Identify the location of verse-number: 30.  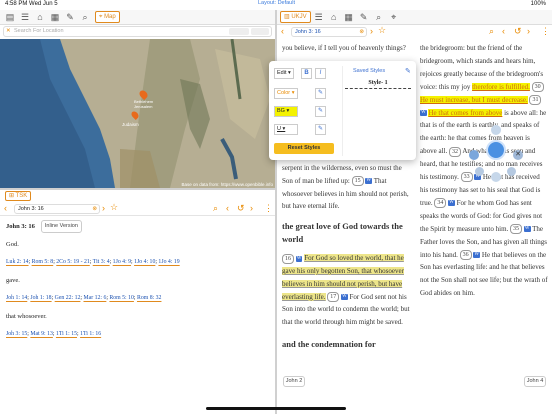
(537, 87).